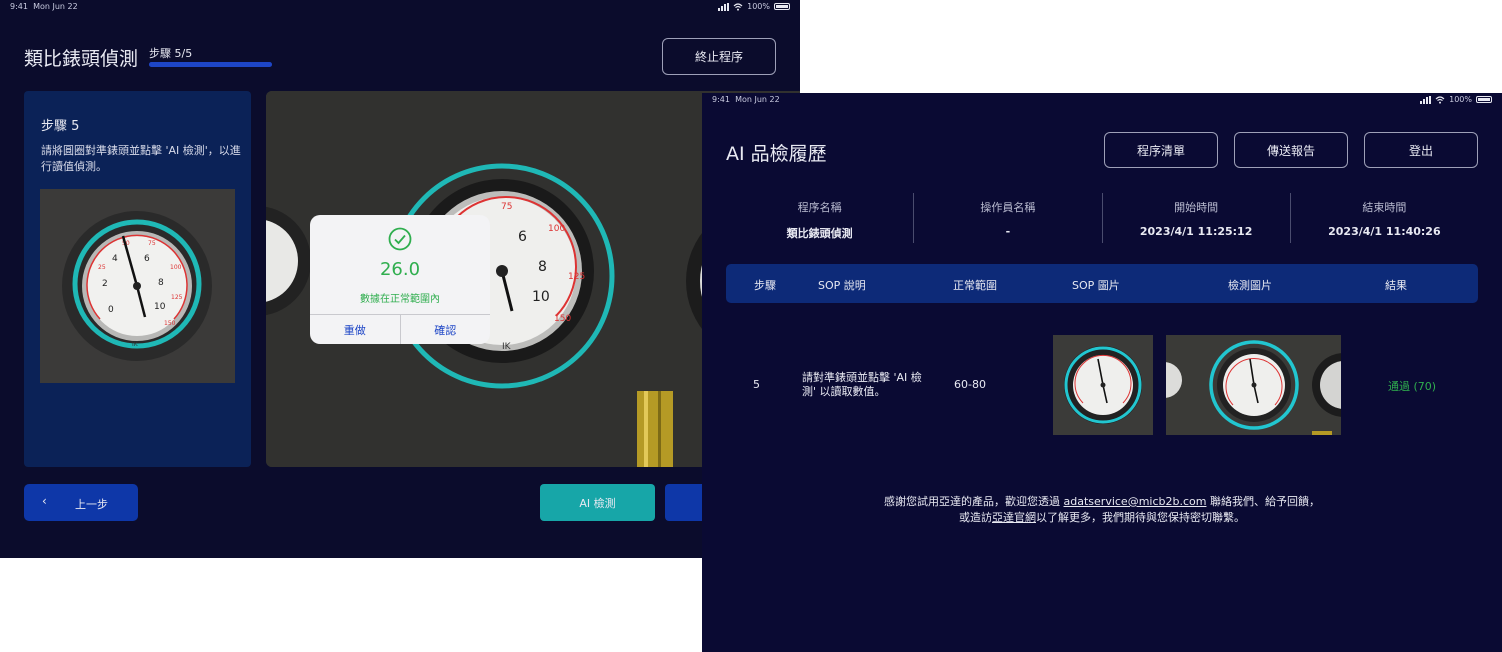 Image resolution: width=1502 pixels, height=652 pixels. Describe the element at coordinates (1412, 386) in the screenshot. I see `row-result: 通過 (70)` at that location.